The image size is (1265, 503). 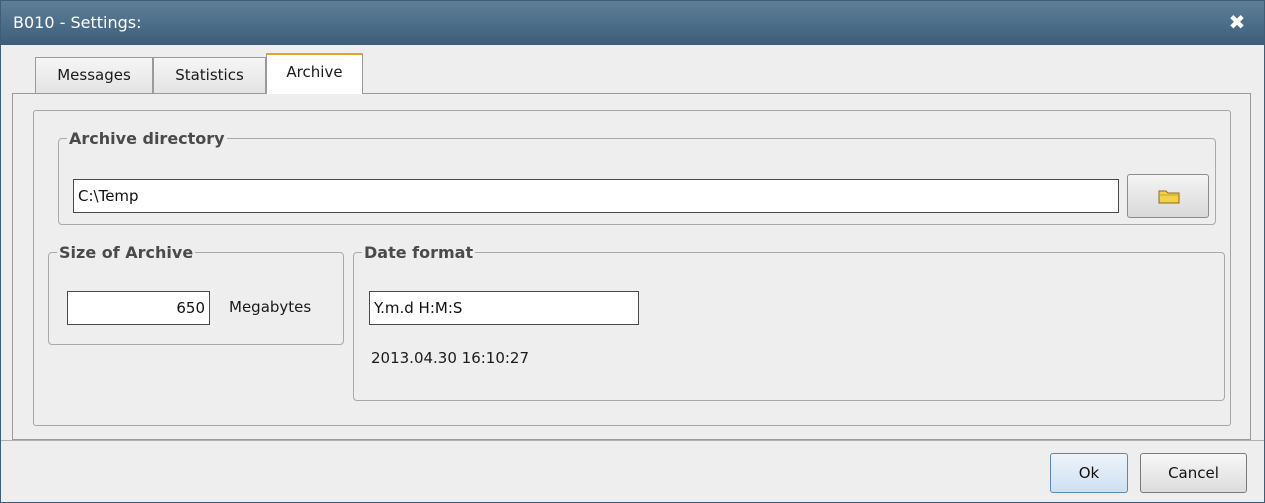 What do you see at coordinates (1193, 473) in the screenshot?
I see `cancel-button: Cancel` at bounding box center [1193, 473].